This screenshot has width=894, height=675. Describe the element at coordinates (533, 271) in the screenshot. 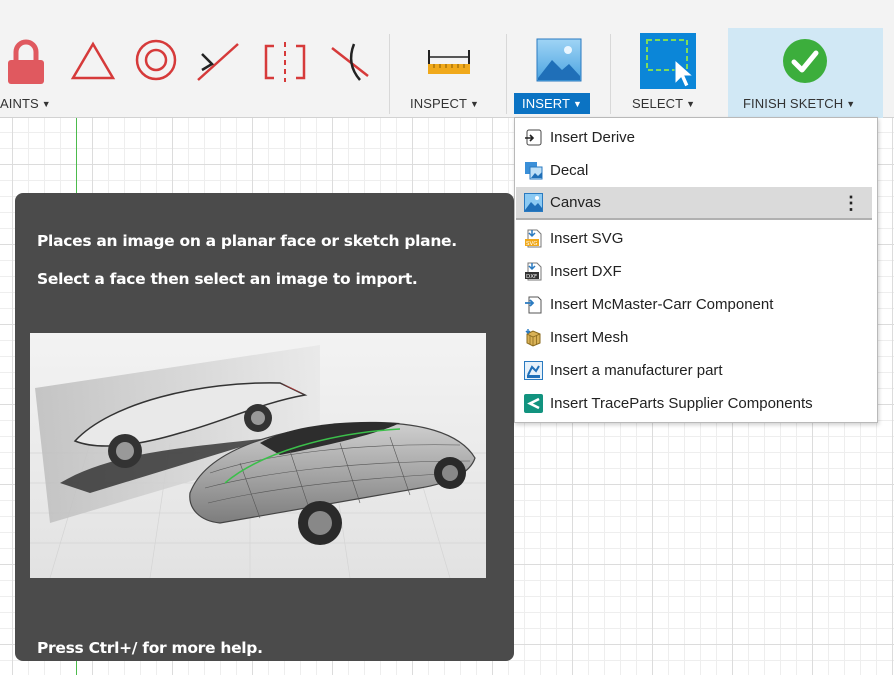

I see `dxf-file-icon: DXF` at that location.